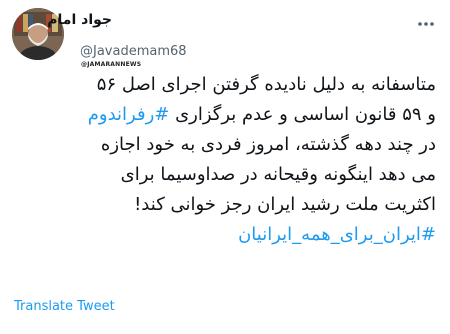 Image resolution: width=450 pixels, height=334 pixels. I want to click on more-options-icon, so click(426, 24).